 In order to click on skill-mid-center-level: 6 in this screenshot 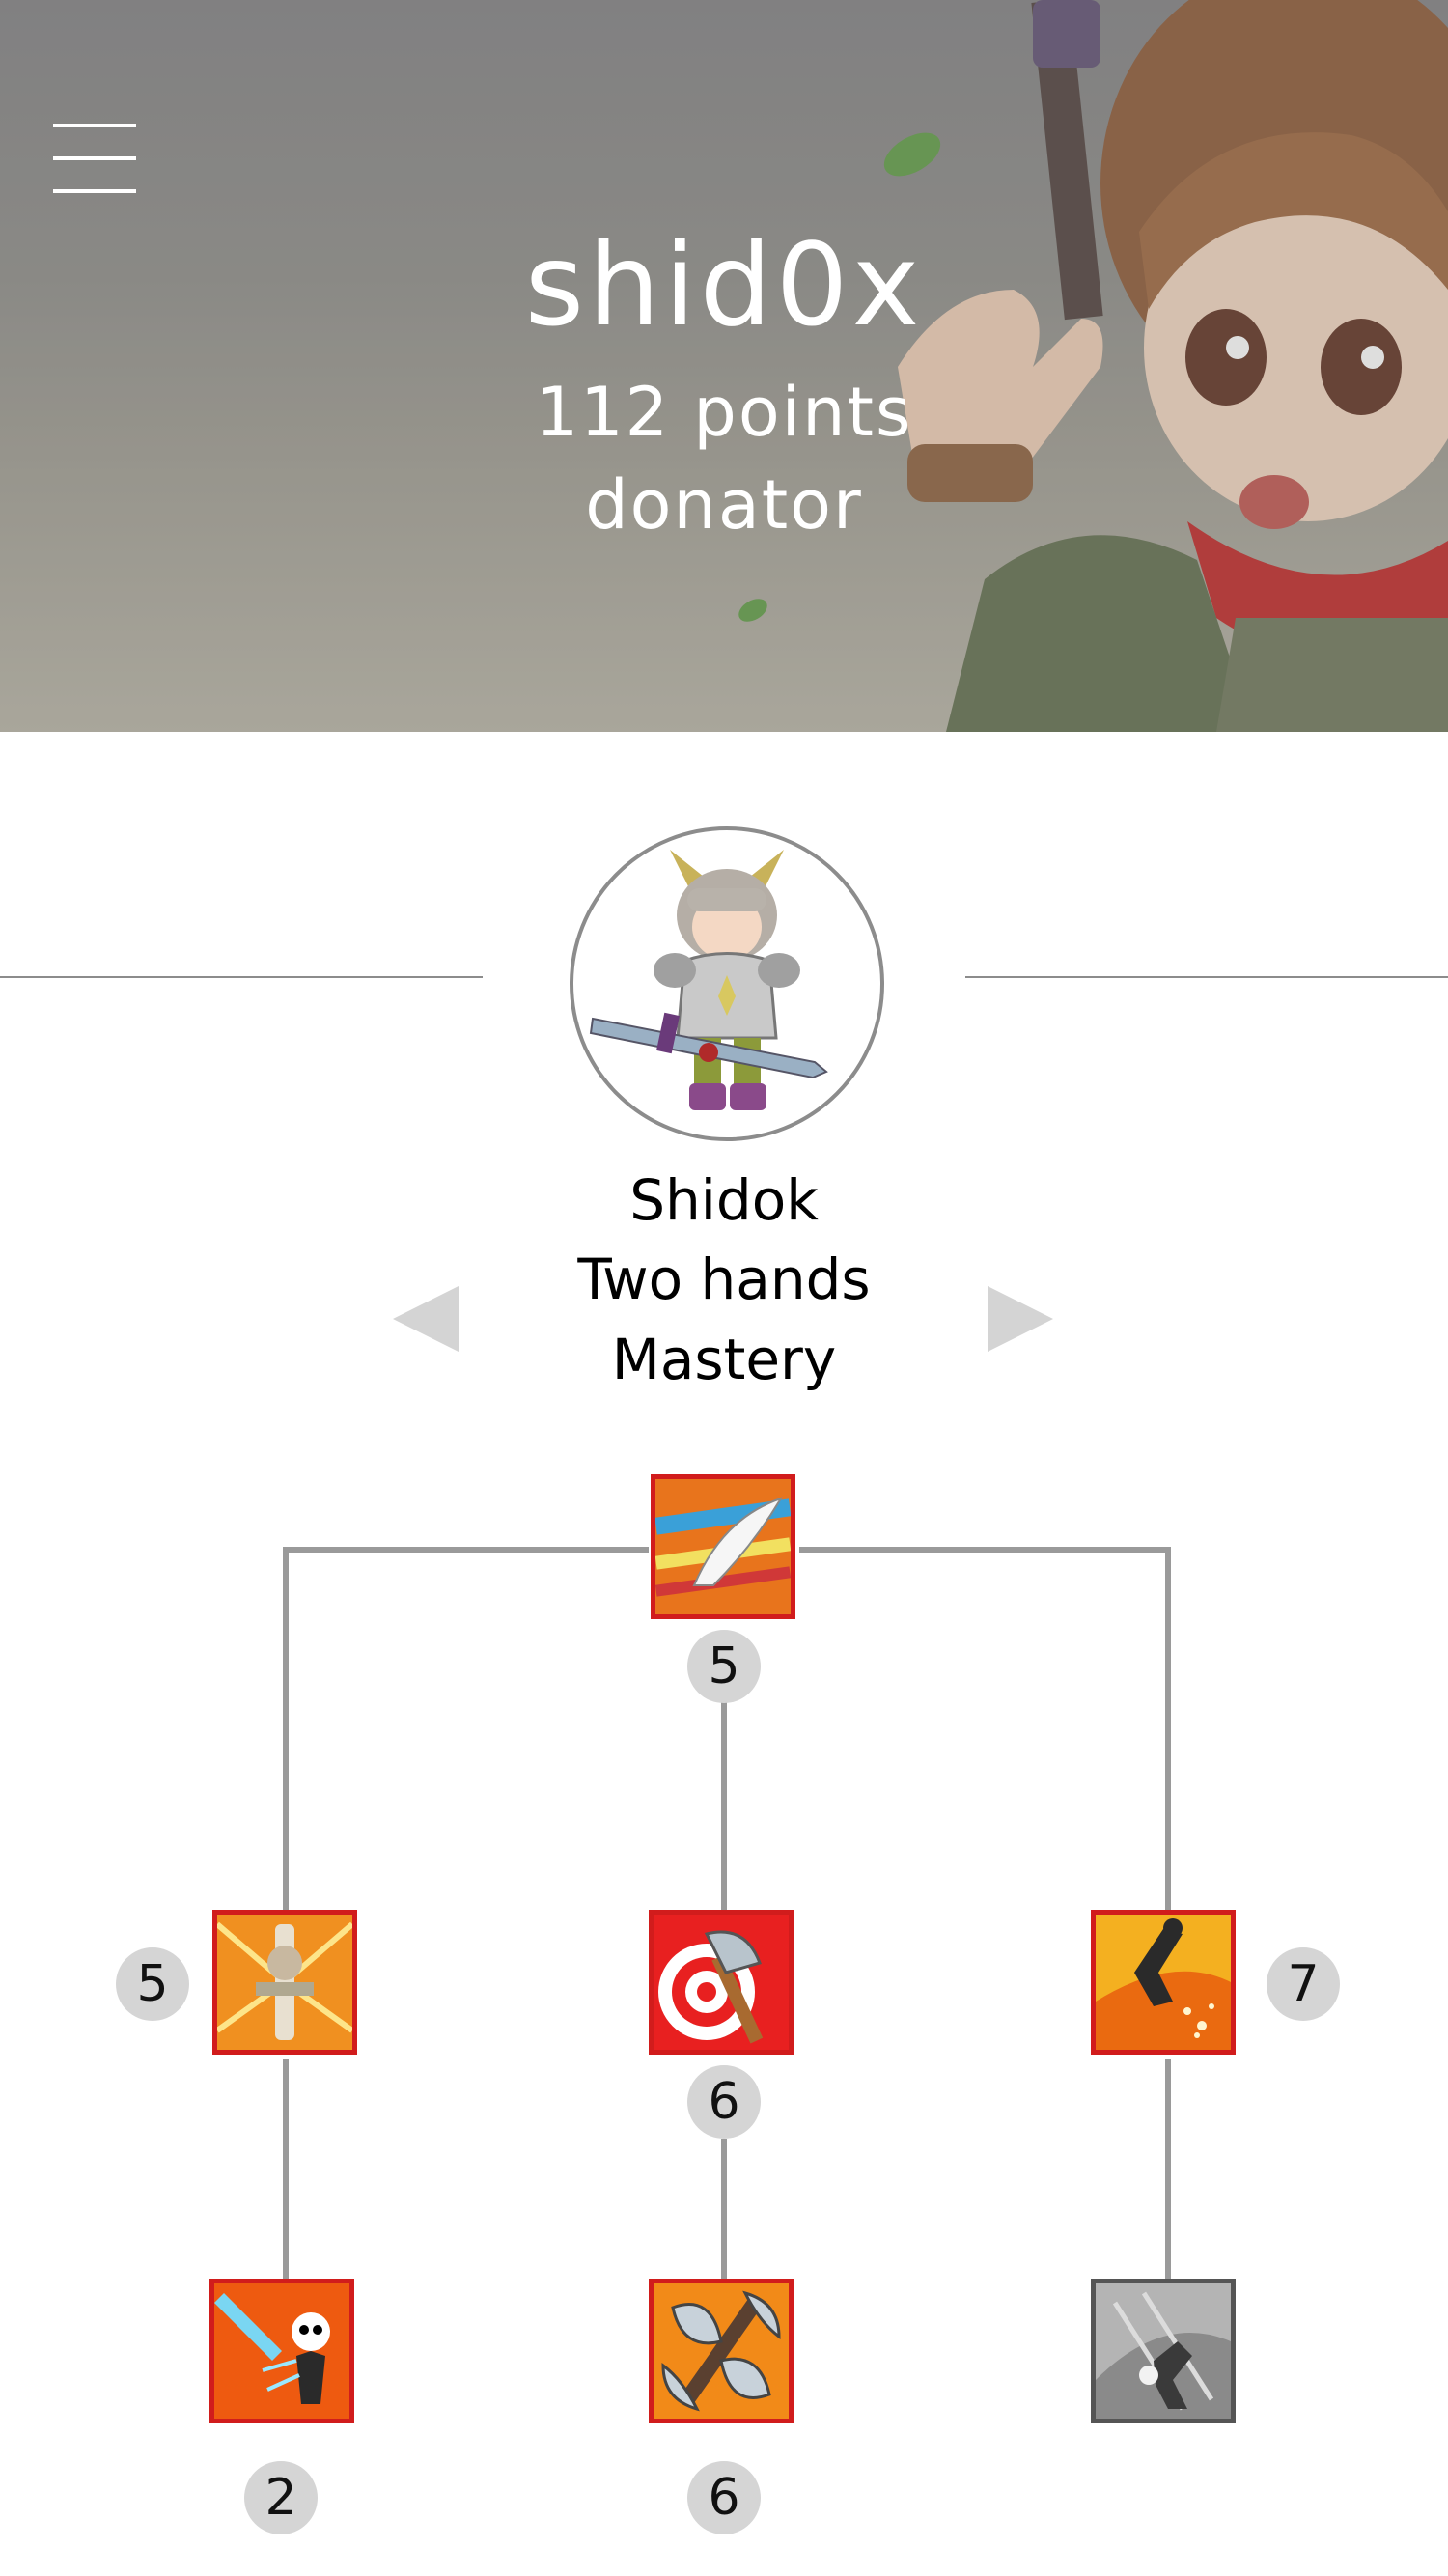, I will do `click(724, 2102)`.